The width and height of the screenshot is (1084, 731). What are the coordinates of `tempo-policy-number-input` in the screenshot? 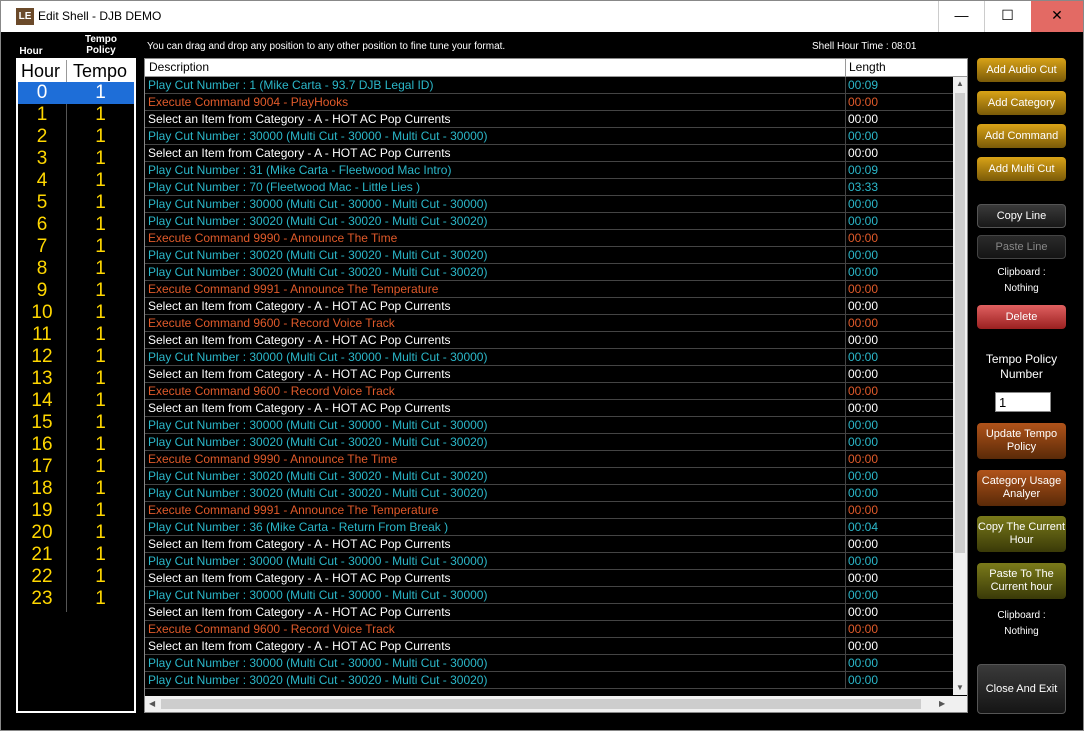 It's located at (1023, 402).